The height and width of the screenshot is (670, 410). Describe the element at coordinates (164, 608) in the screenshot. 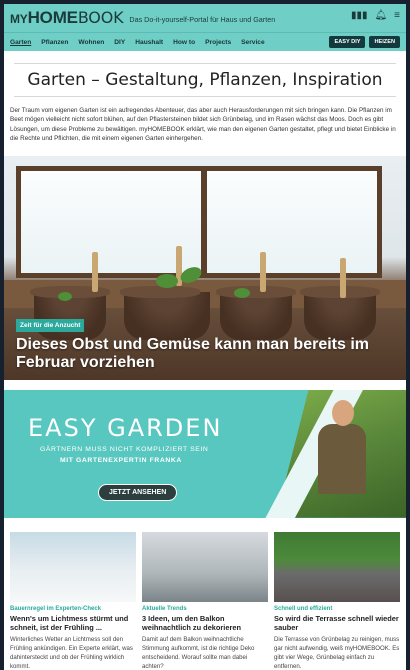

I see `article-kicker: Aktuelle Trends` at that location.